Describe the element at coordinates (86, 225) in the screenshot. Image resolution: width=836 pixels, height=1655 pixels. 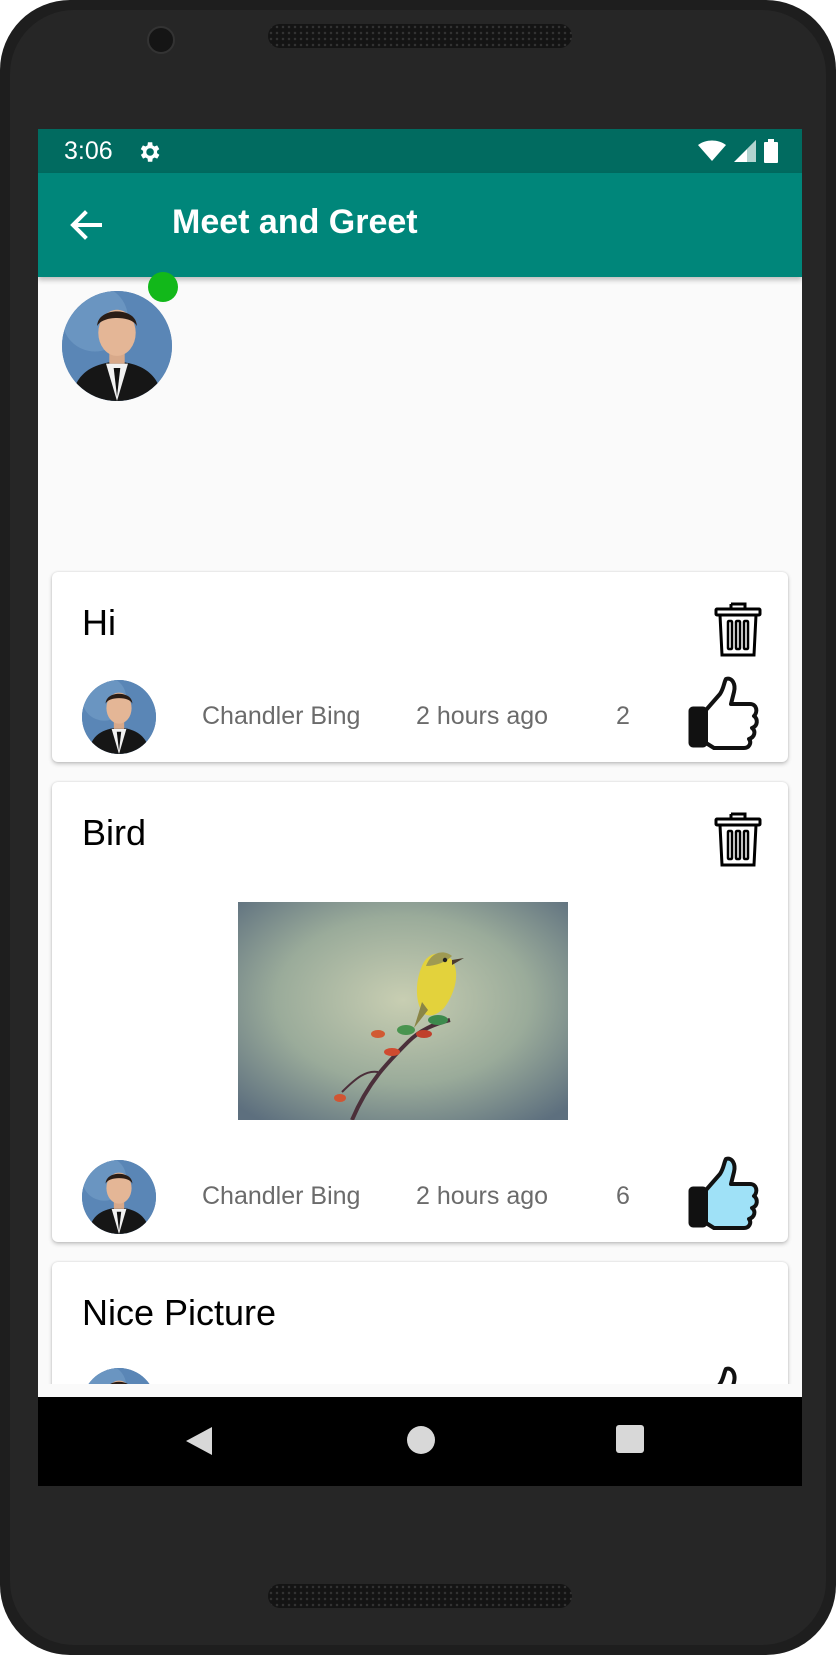
I see `back-arrow-icon` at that location.